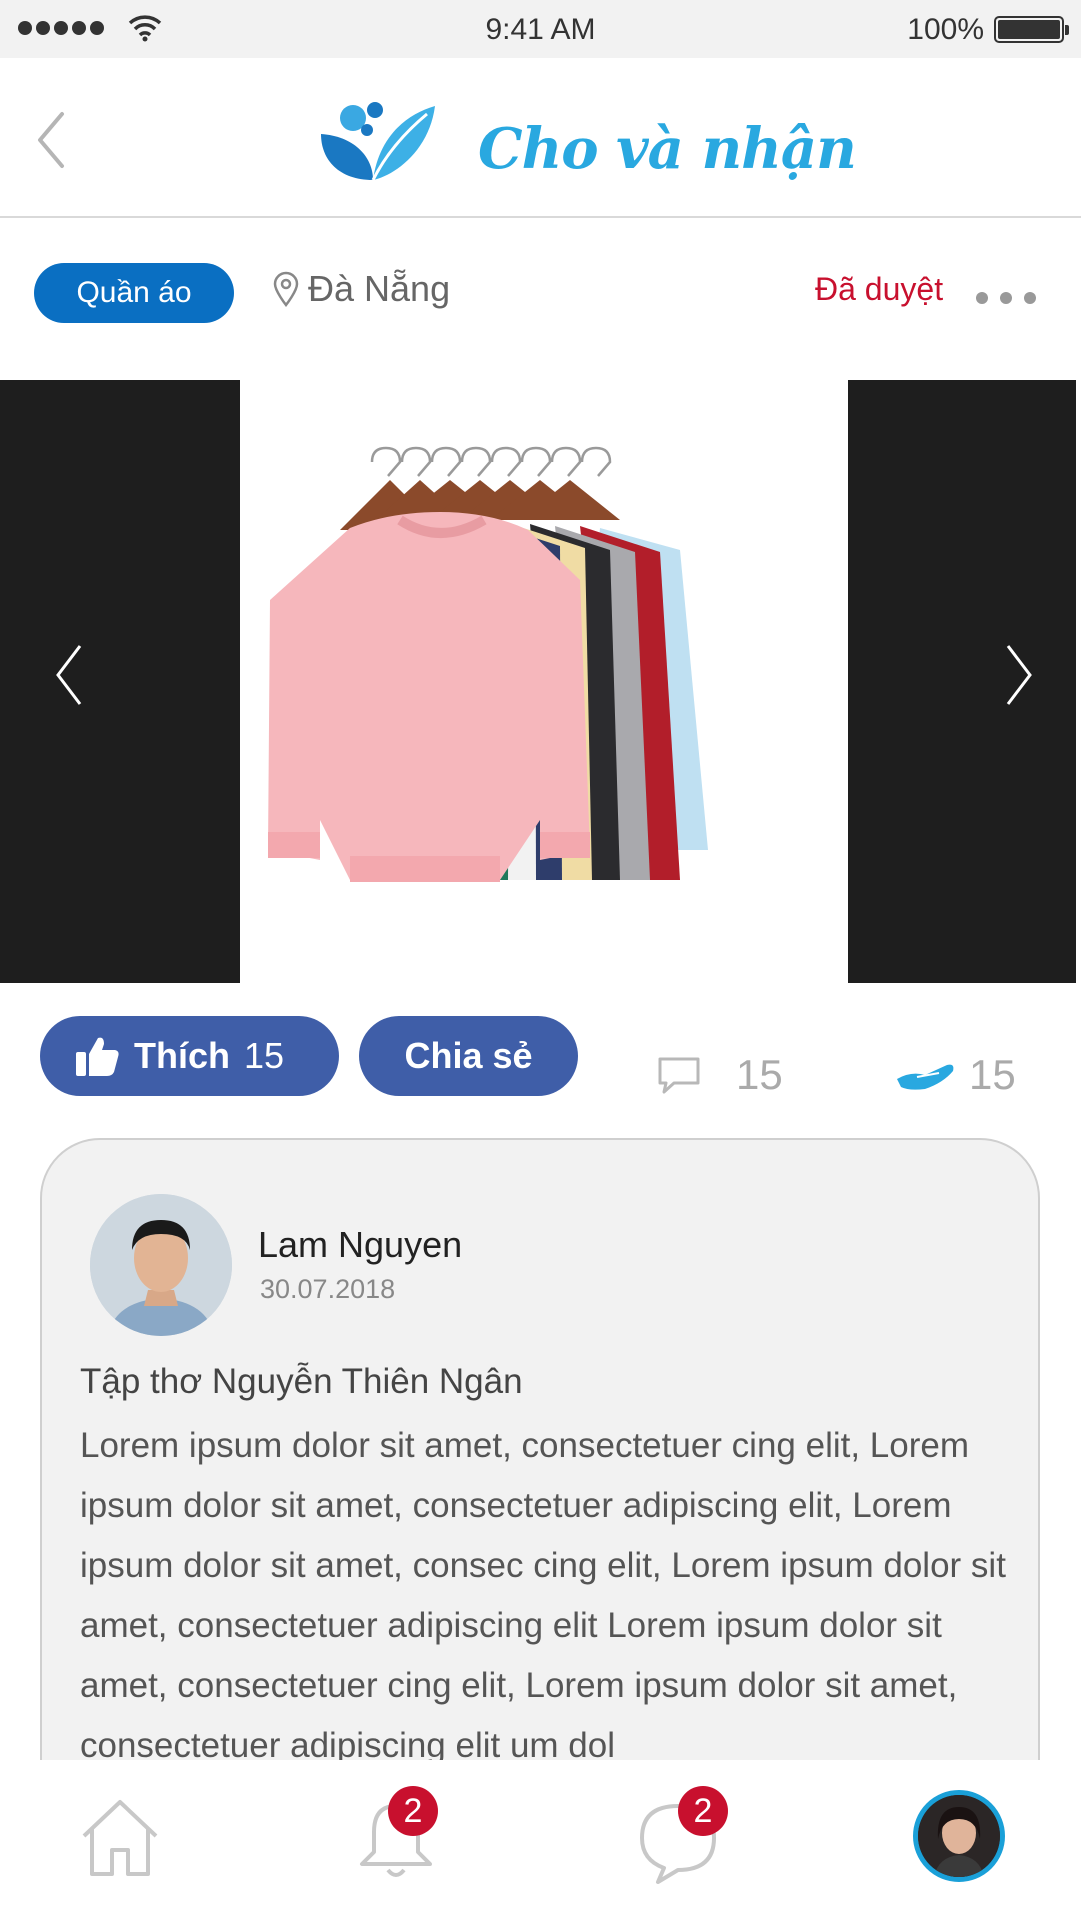 The image size is (1081, 1921). I want to click on profile-avatar, so click(959, 1836).